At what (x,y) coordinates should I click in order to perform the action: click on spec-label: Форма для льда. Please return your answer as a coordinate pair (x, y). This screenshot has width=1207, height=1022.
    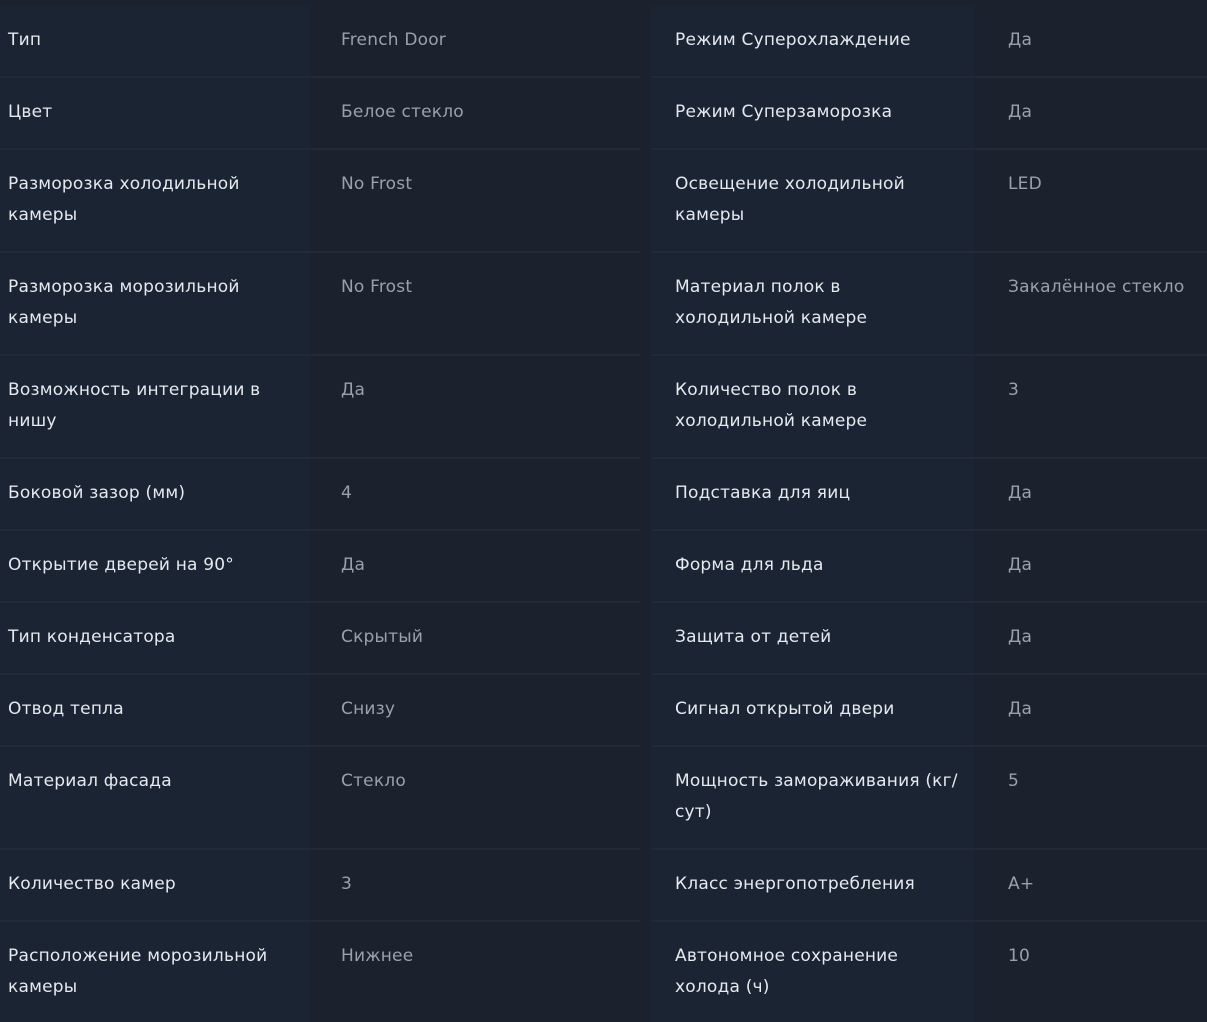
    Looking at the image, I should click on (812, 566).